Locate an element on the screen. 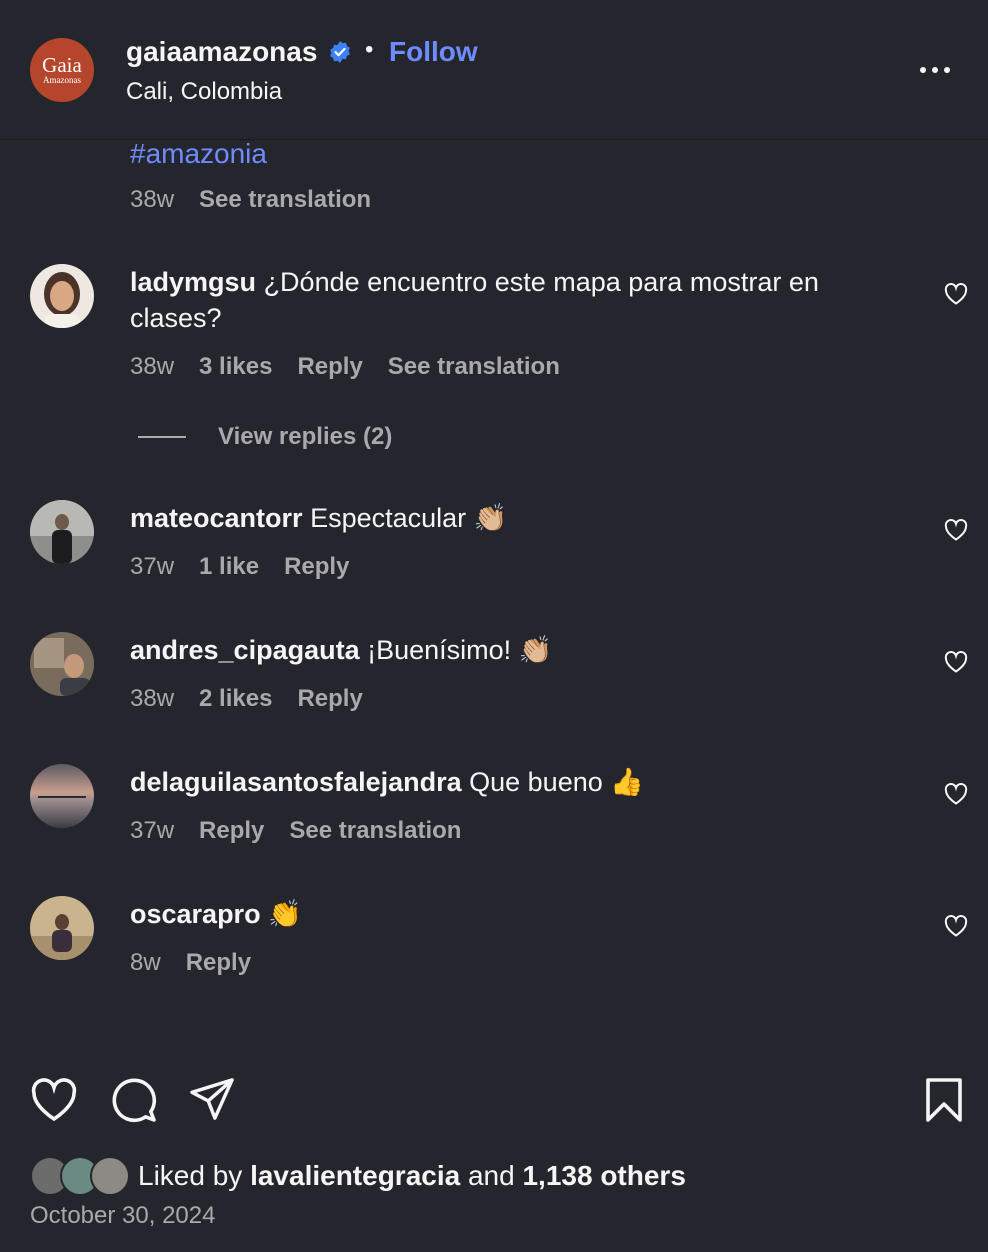  comment-username: oscarapro is located at coordinates (195, 914).